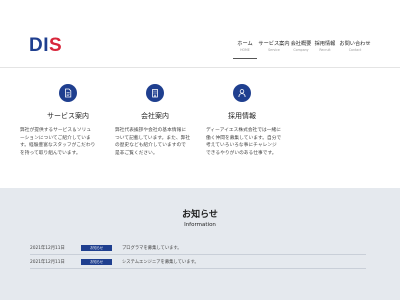 This screenshot has width=400, height=300. I want to click on nav-sublabel: Recruit, so click(325, 50).